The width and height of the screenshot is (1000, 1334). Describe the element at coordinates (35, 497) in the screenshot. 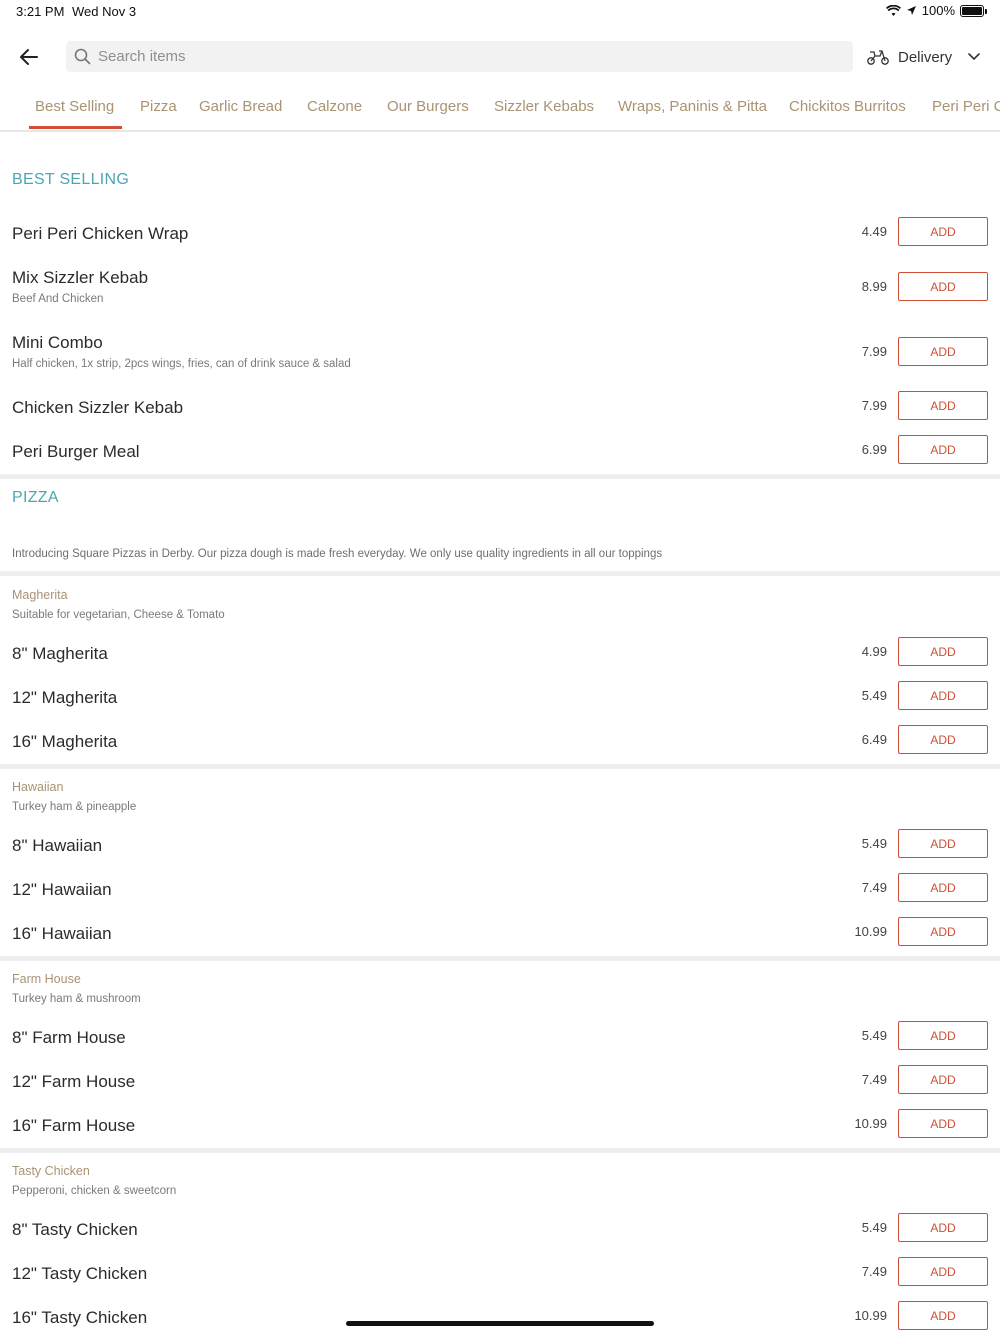

I see `section-title-pizza: PIZZA` at that location.